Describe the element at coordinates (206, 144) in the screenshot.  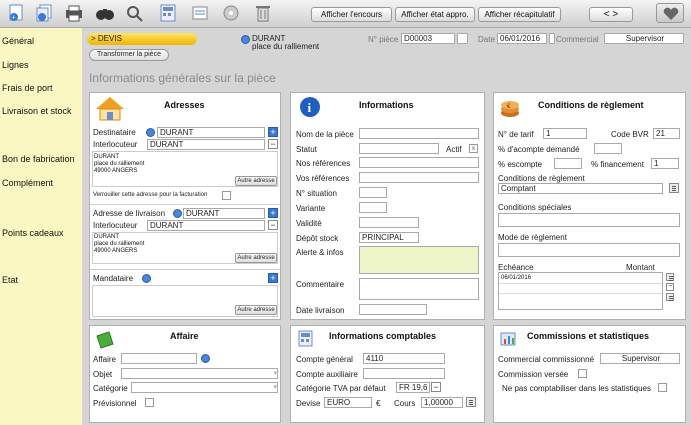
I see `interlocuteur-field: DURANT` at that location.